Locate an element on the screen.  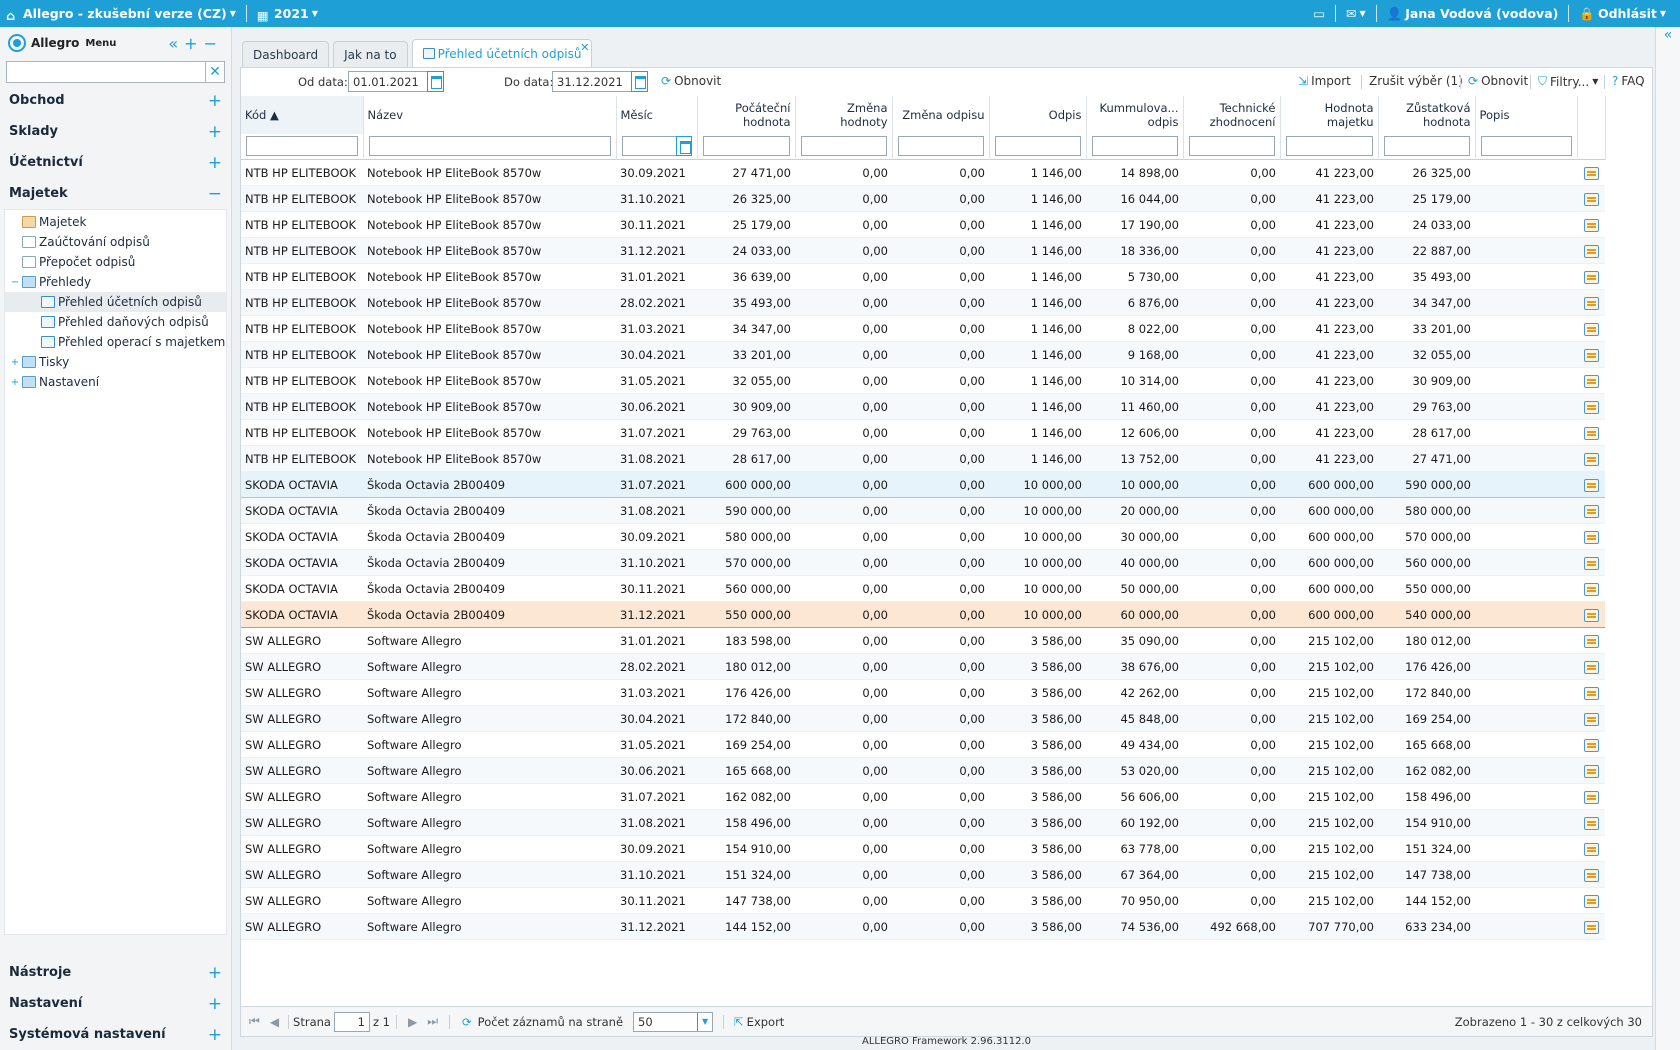
faq-button: ? FAQ is located at coordinates (1628, 81).